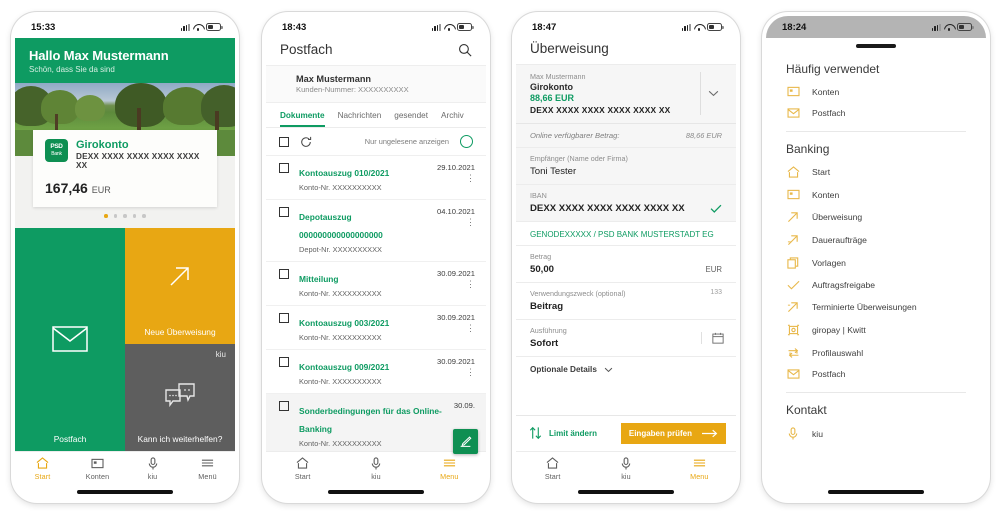  What do you see at coordinates (626, 263) in the screenshot?
I see `amount-field: Betrag 50,00 EUR` at bounding box center [626, 263].